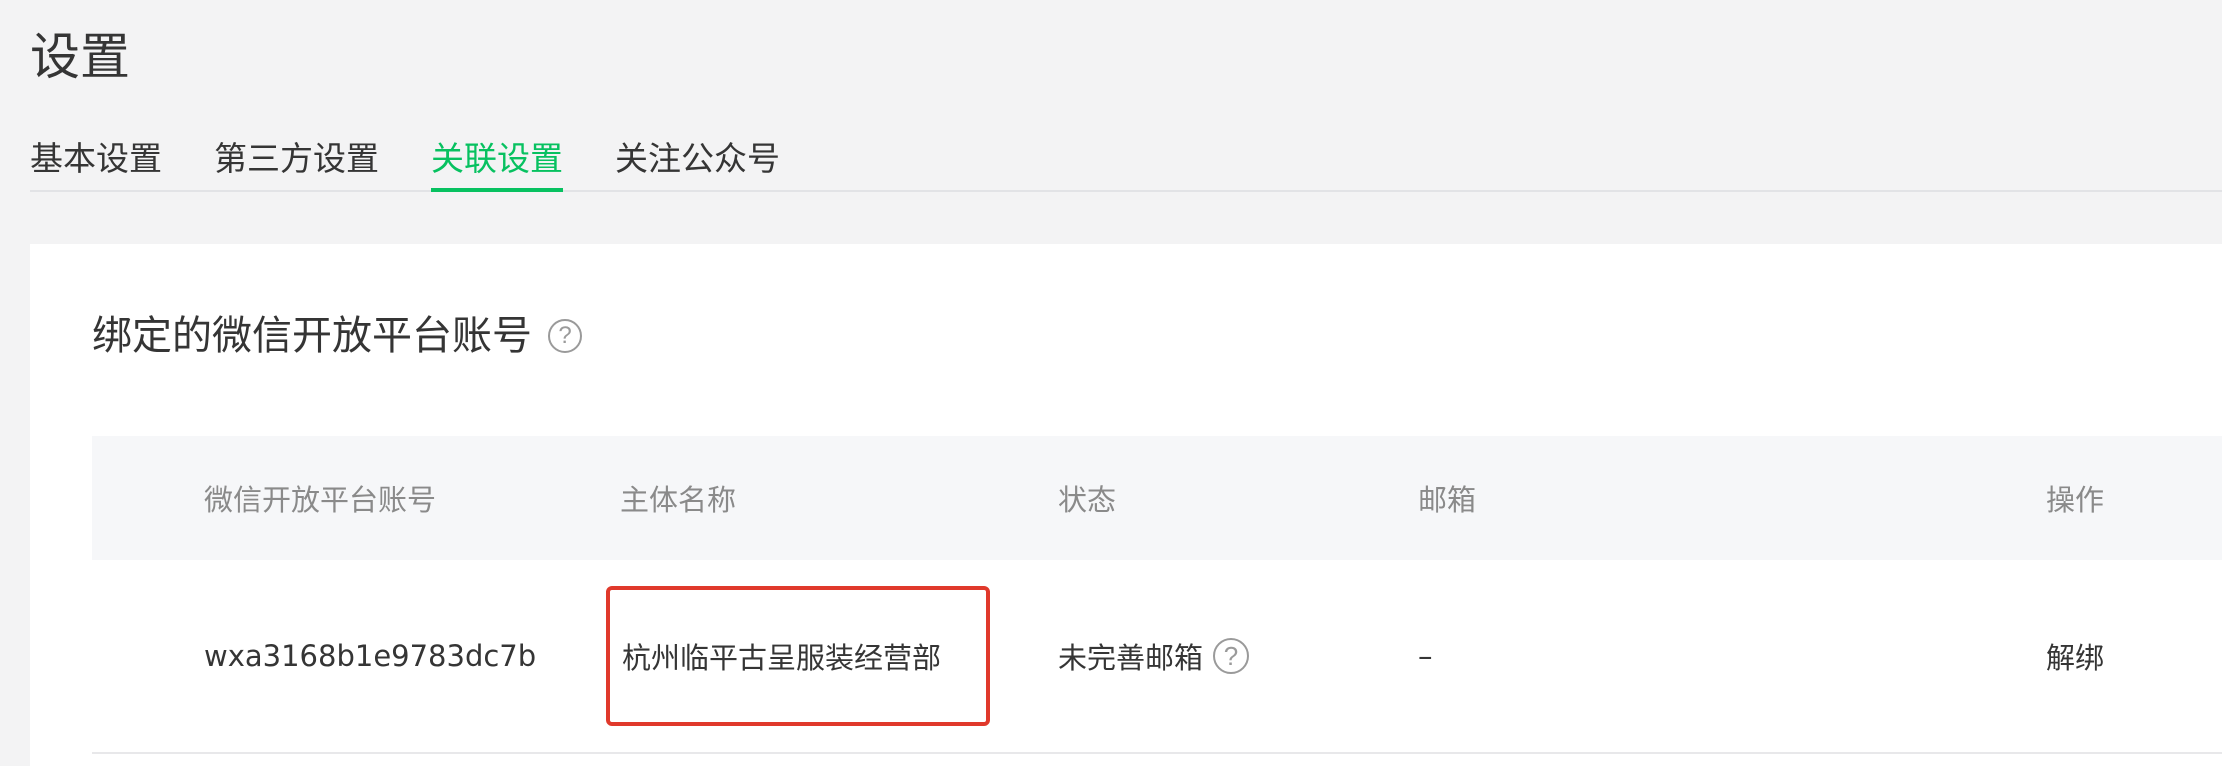 The width and height of the screenshot is (2222, 766). I want to click on status-cell: 未完善邮箱 ?, so click(1154, 656).